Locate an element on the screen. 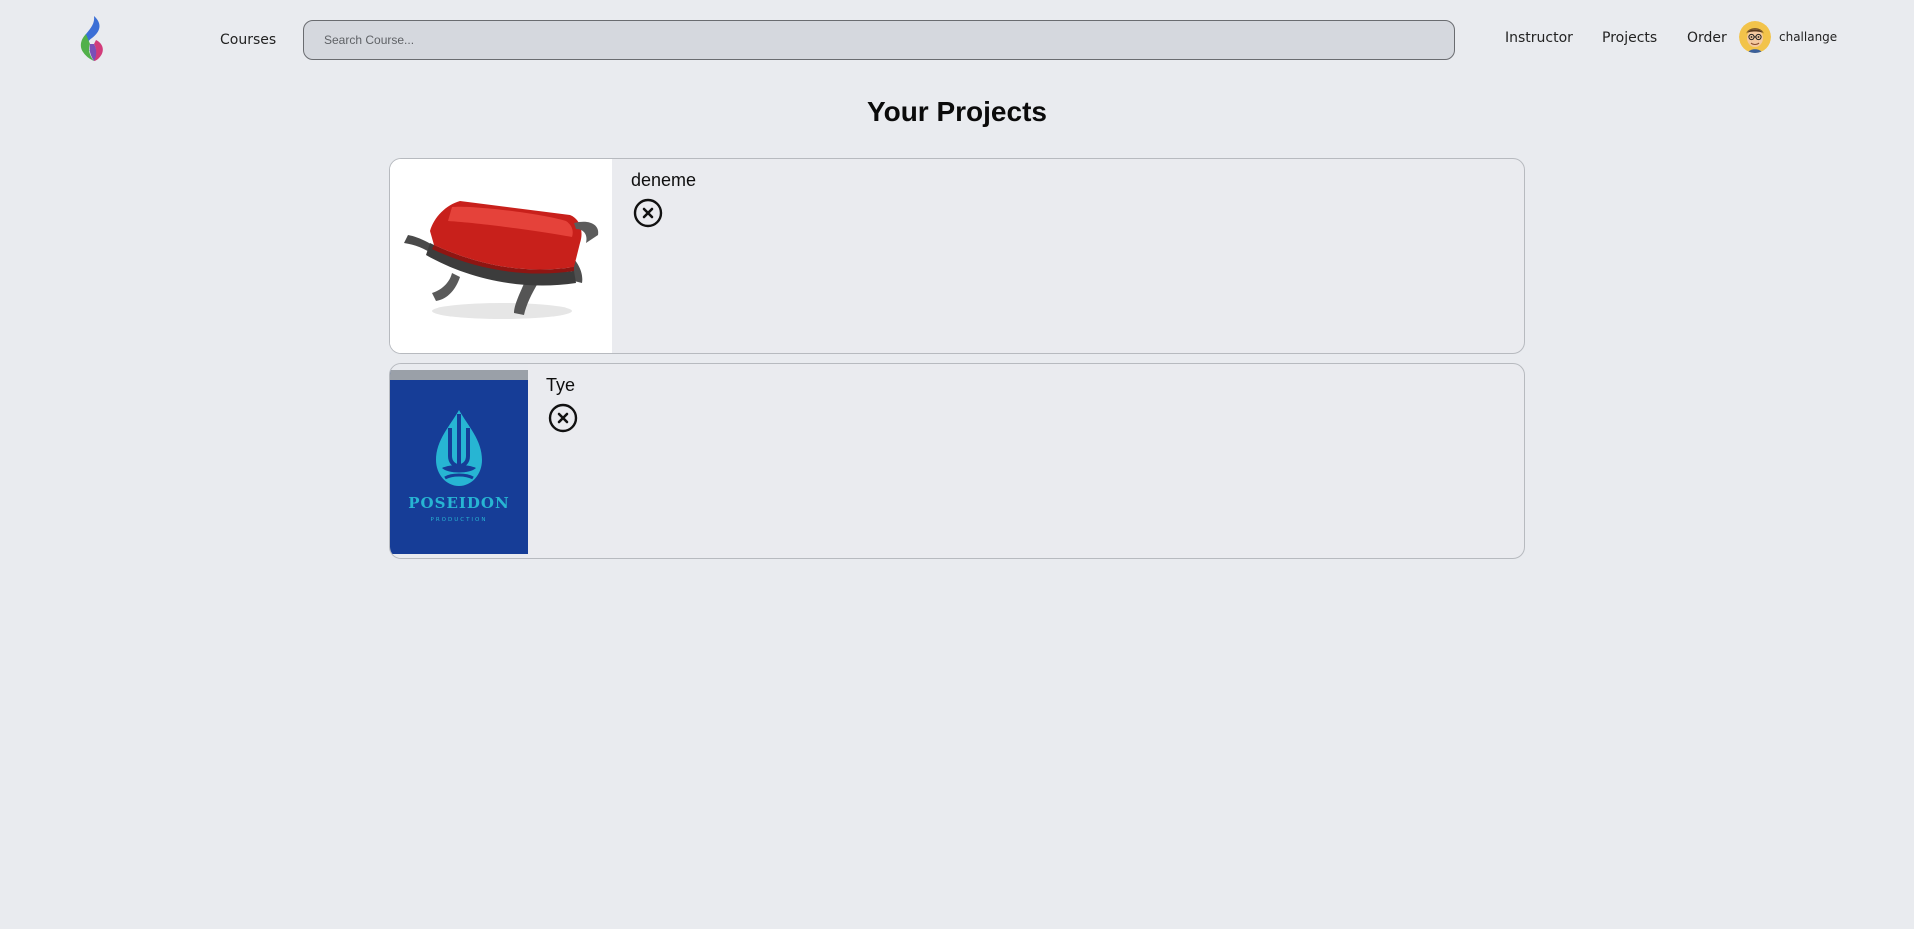  nav-link-order: Order is located at coordinates (1707, 38).